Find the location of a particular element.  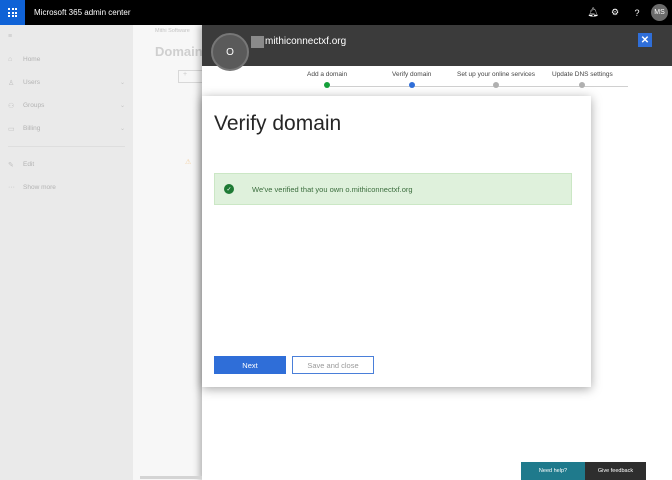

suite-header: Microsoft 365 admin center 🔔︎ ⚙ ? MS is located at coordinates (336, 12).